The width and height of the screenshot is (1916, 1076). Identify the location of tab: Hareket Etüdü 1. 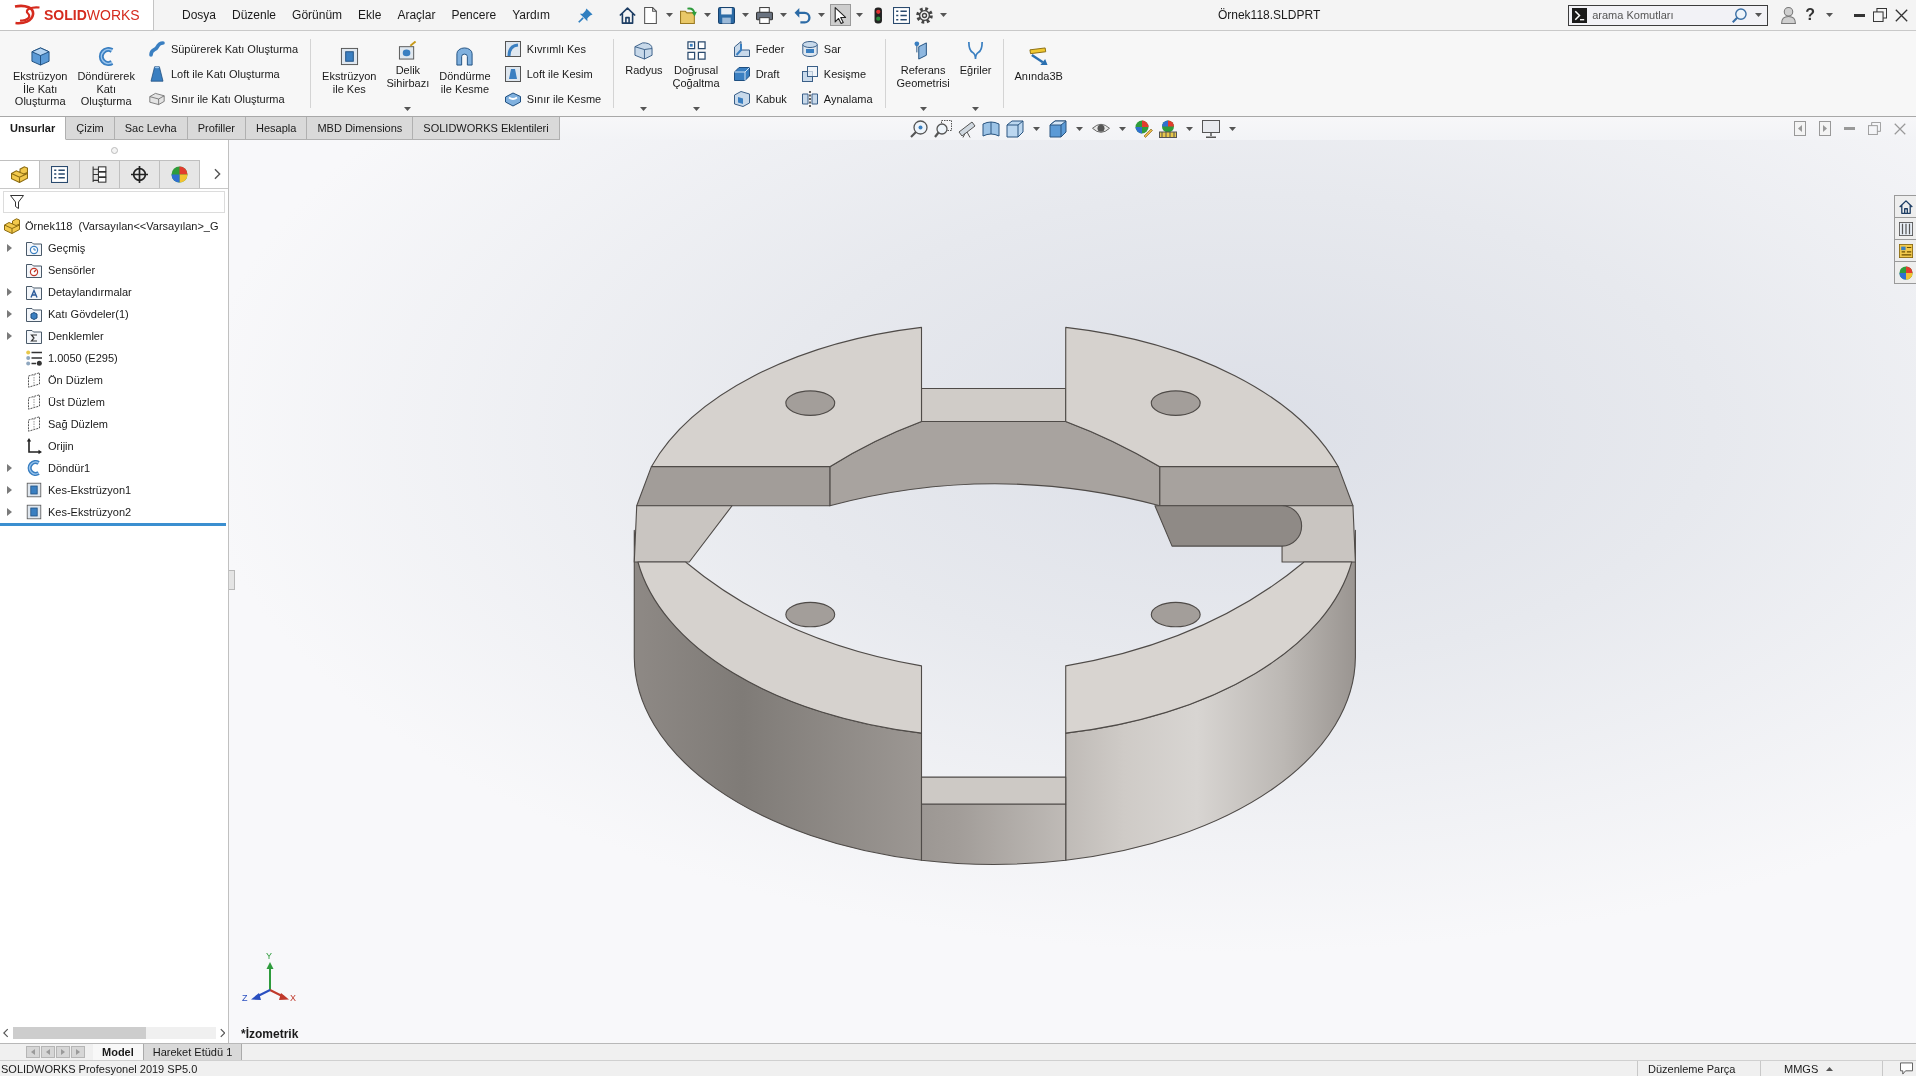
(193, 1052).